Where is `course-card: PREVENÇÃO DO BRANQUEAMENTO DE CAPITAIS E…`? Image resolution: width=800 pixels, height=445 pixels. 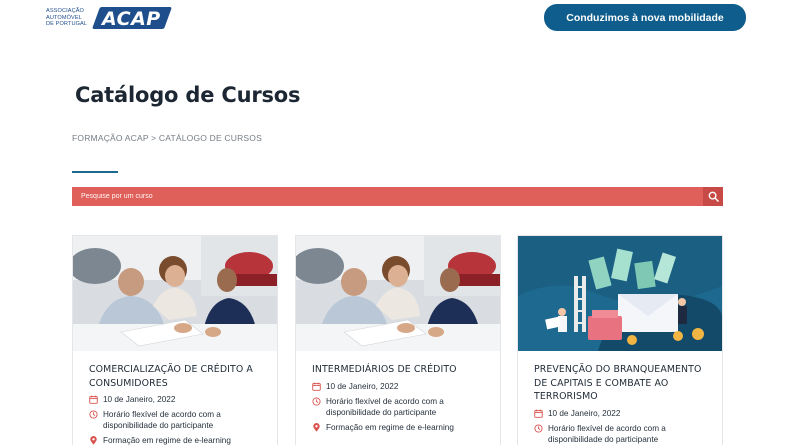 course-card: PREVENÇÃO DO BRANQUEAMENTO DE CAPITAIS E… is located at coordinates (620, 340).